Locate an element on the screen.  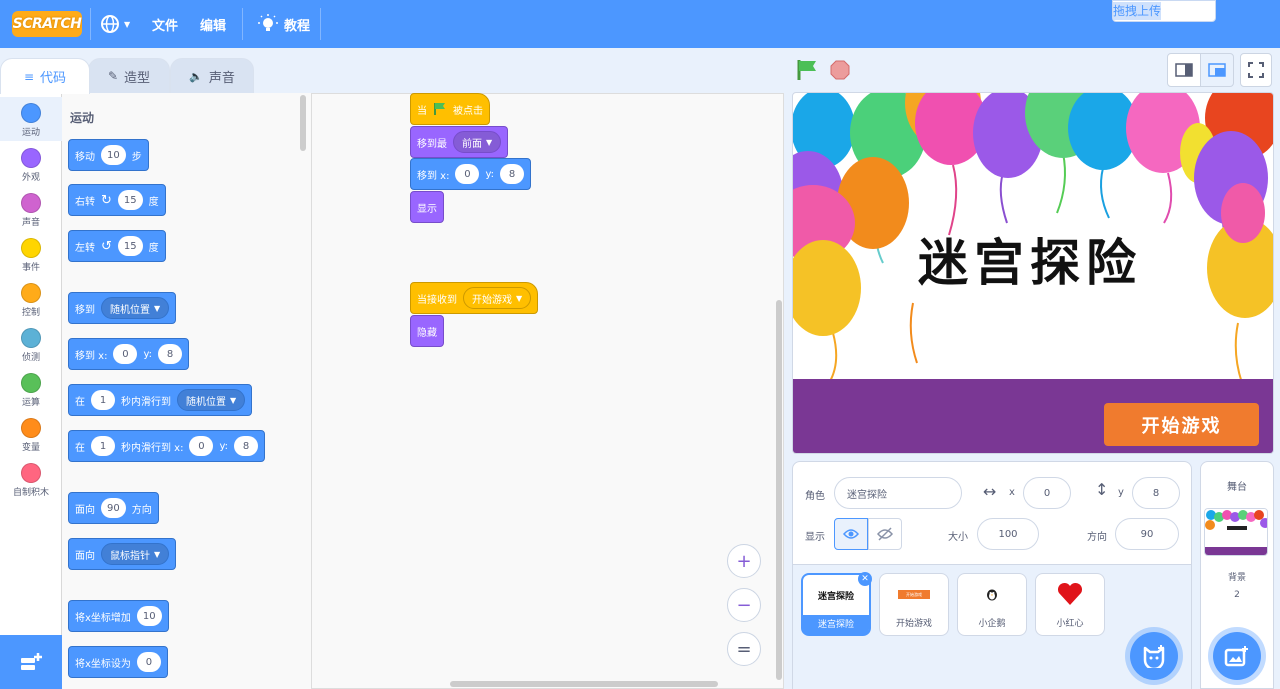
eye-icon is located at coordinates (851, 534).